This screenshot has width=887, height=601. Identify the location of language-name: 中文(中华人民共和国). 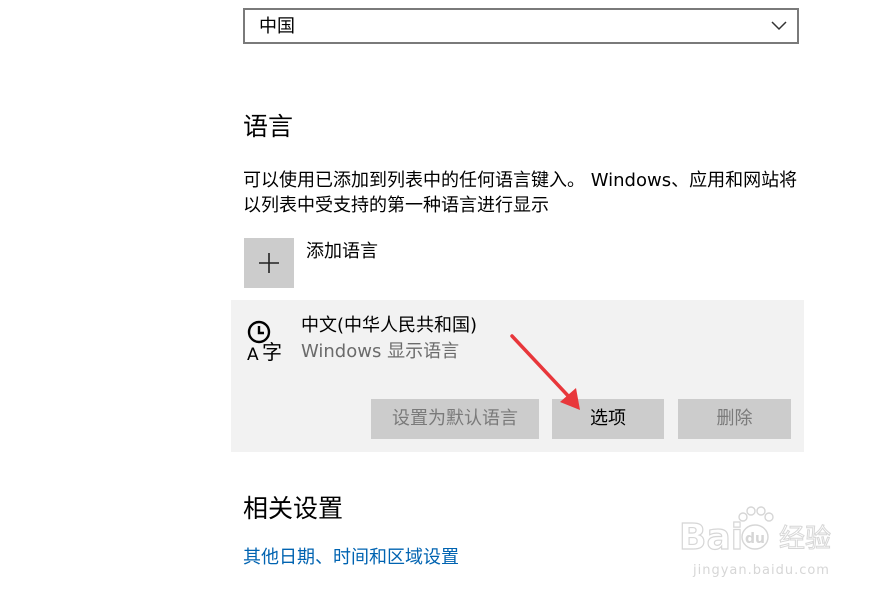
(389, 325).